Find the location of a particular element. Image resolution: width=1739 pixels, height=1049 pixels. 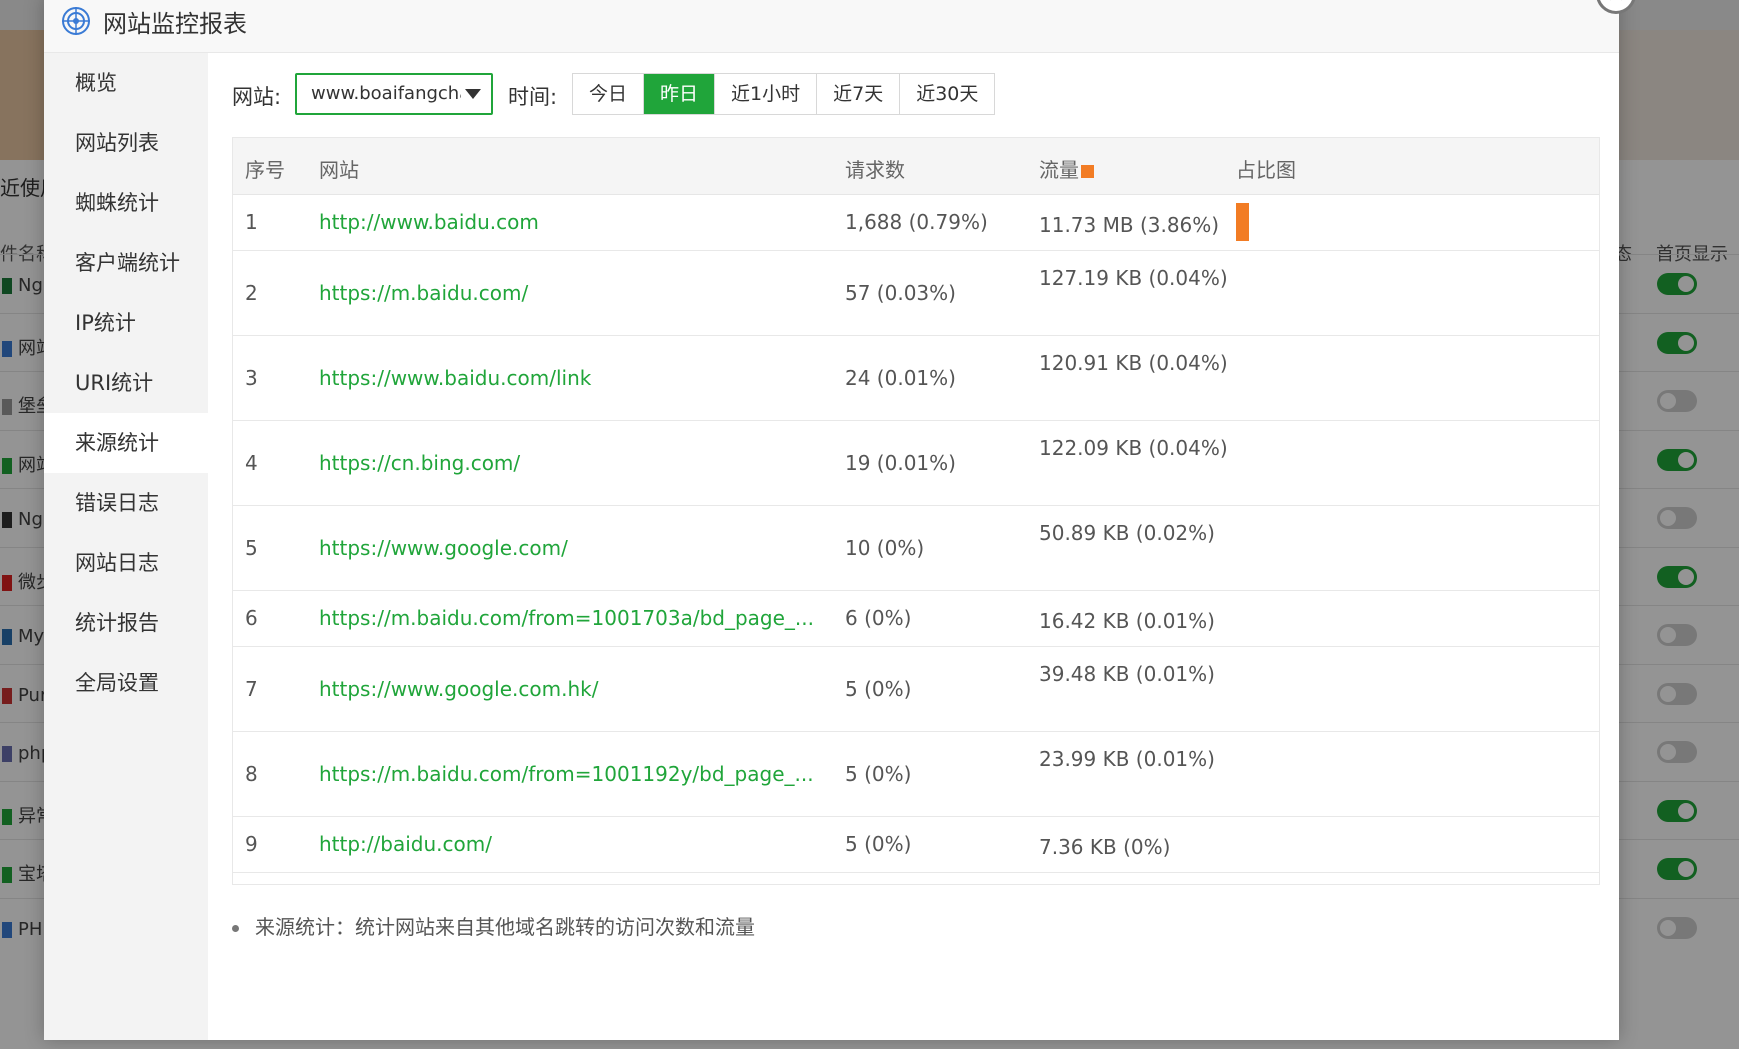

row-traffic: 122.09 KB (0.04%) is located at coordinates (1133, 447).